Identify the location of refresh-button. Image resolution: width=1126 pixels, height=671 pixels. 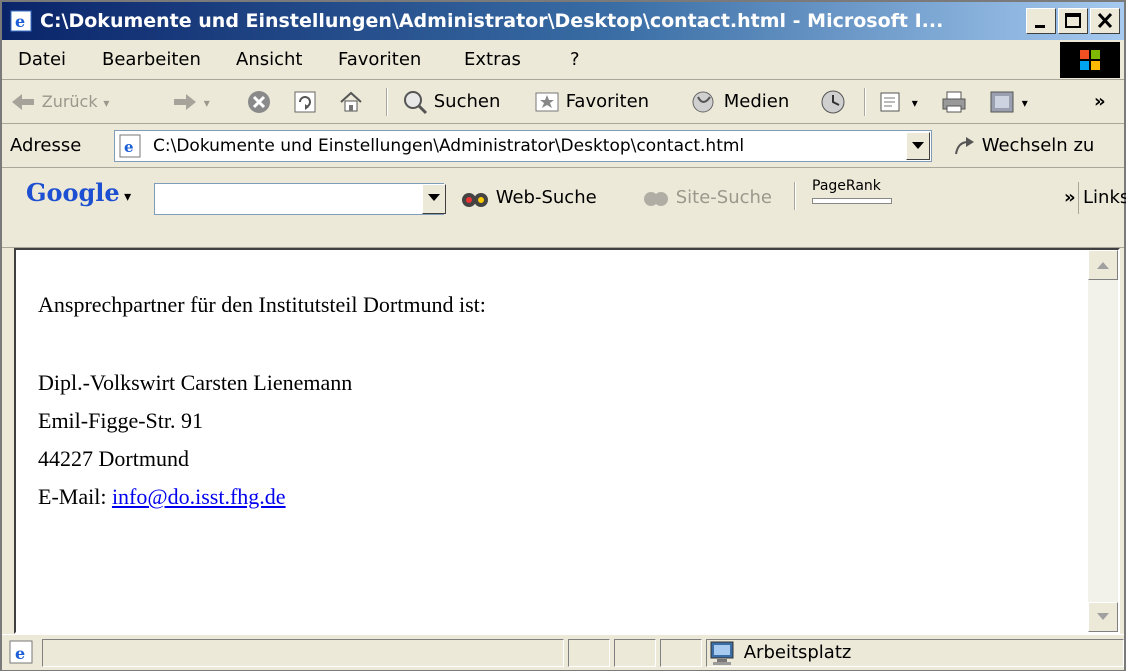
(305, 102).